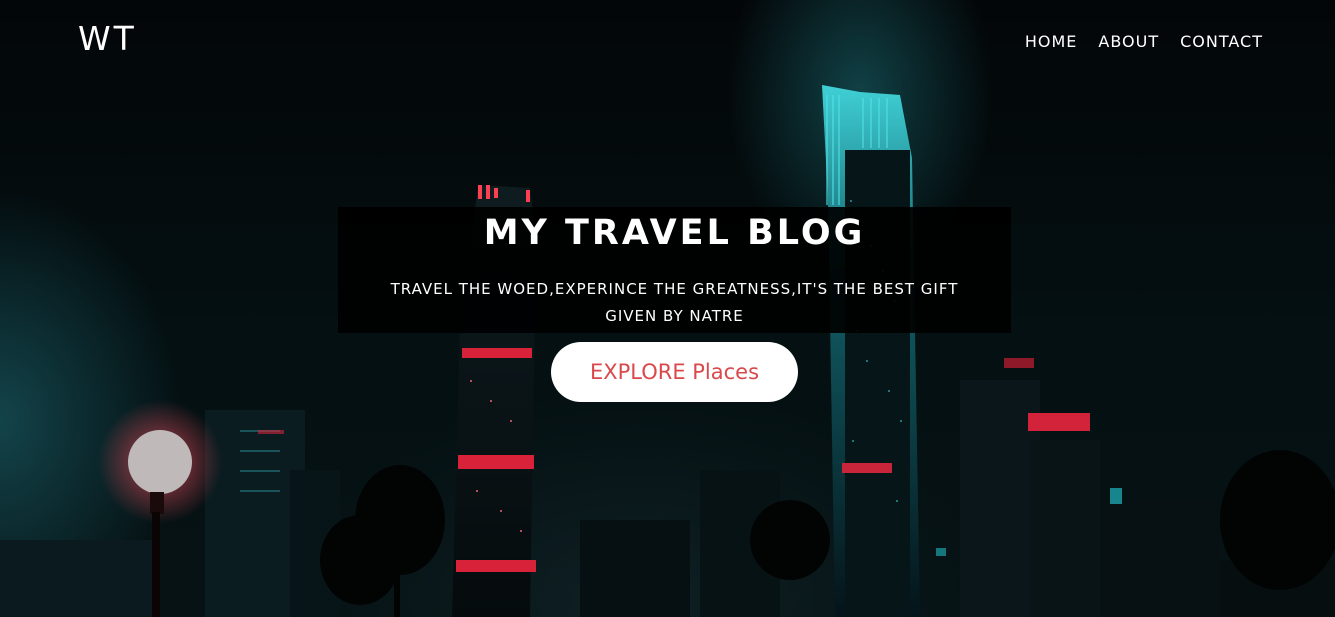  What do you see at coordinates (107, 38) in the screenshot?
I see `site-logo: WT` at bounding box center [107, 38].